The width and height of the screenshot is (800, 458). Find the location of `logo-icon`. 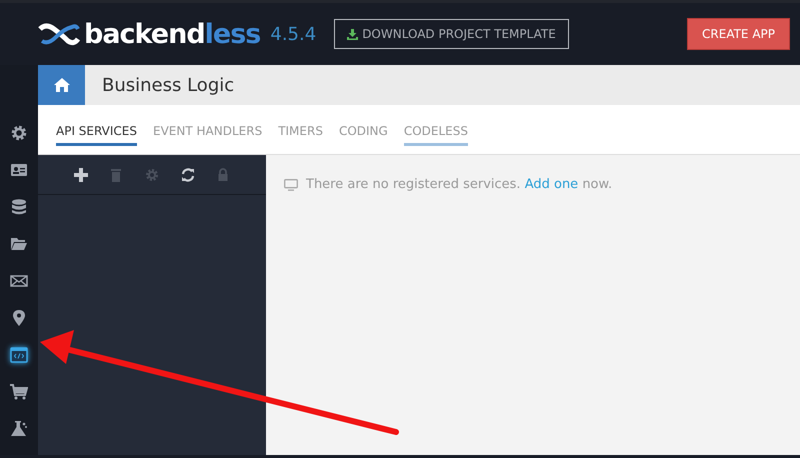

logo-icon is located at coordinates (59, 34).